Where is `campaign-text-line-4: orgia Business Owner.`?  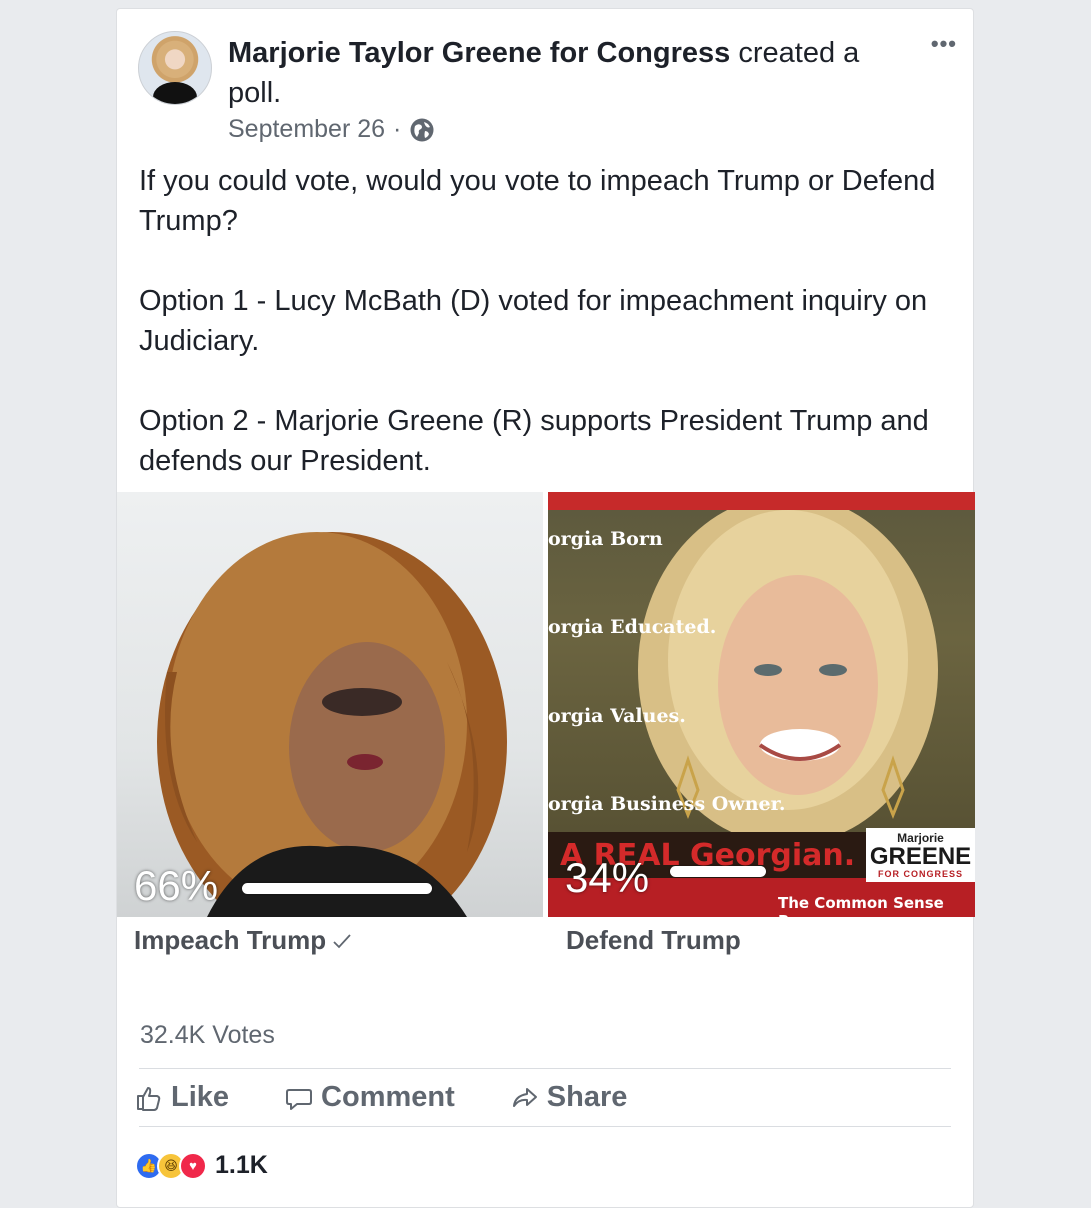 campaign-text-line-4: orgia Business Owner. is located at coordinates (667, 804).